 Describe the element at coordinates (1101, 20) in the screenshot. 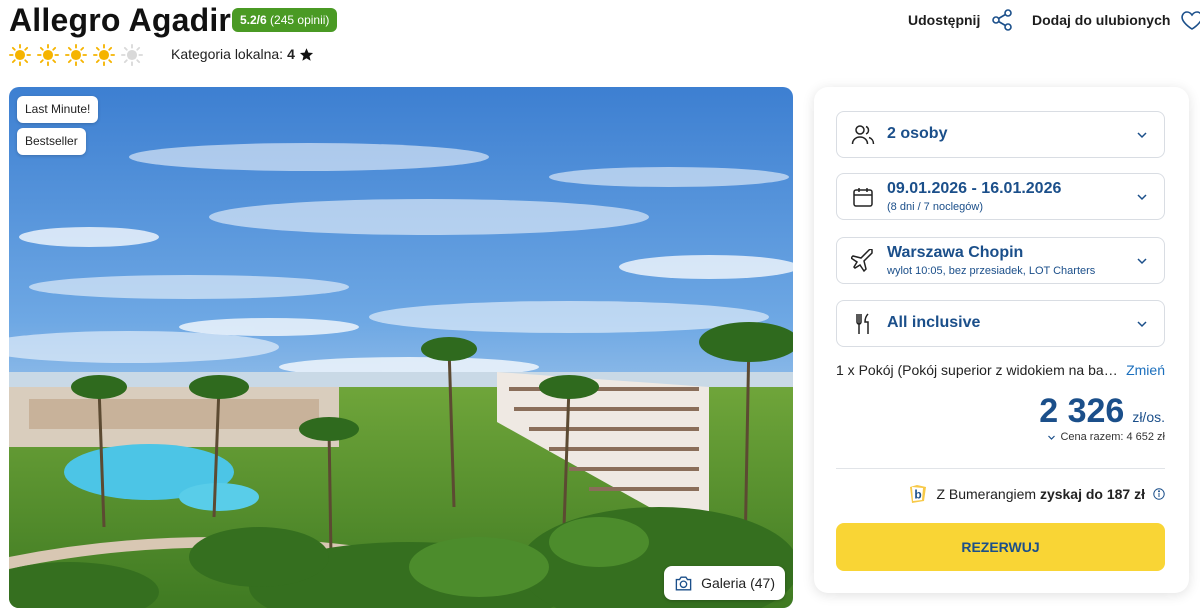

I see `favorite-label: Dodaj do ulubionych` at that location.